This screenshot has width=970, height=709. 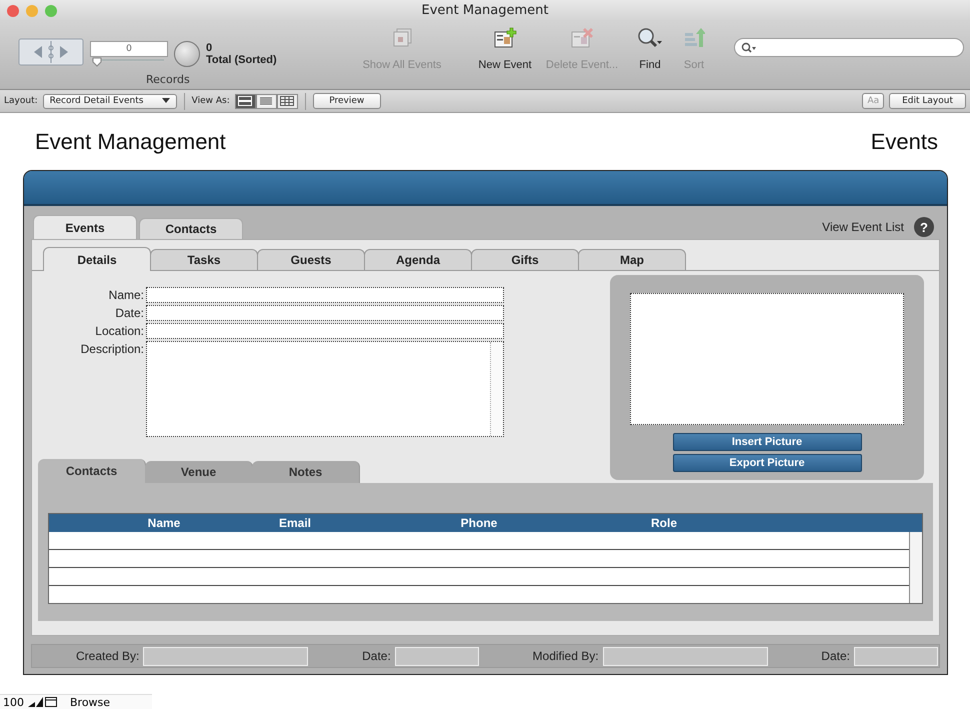 I want to click on tab: Venue, so click(x=199, y=472).